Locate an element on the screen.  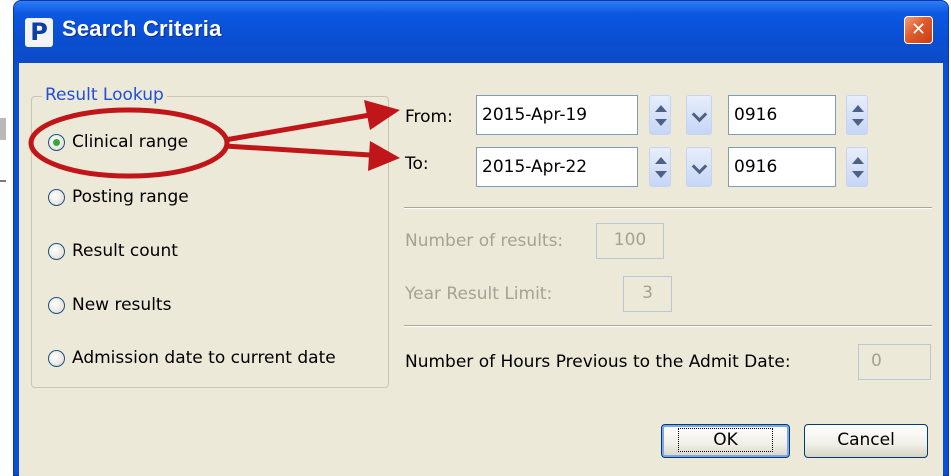
radio-admission-date is located at coordinates (56, 358).